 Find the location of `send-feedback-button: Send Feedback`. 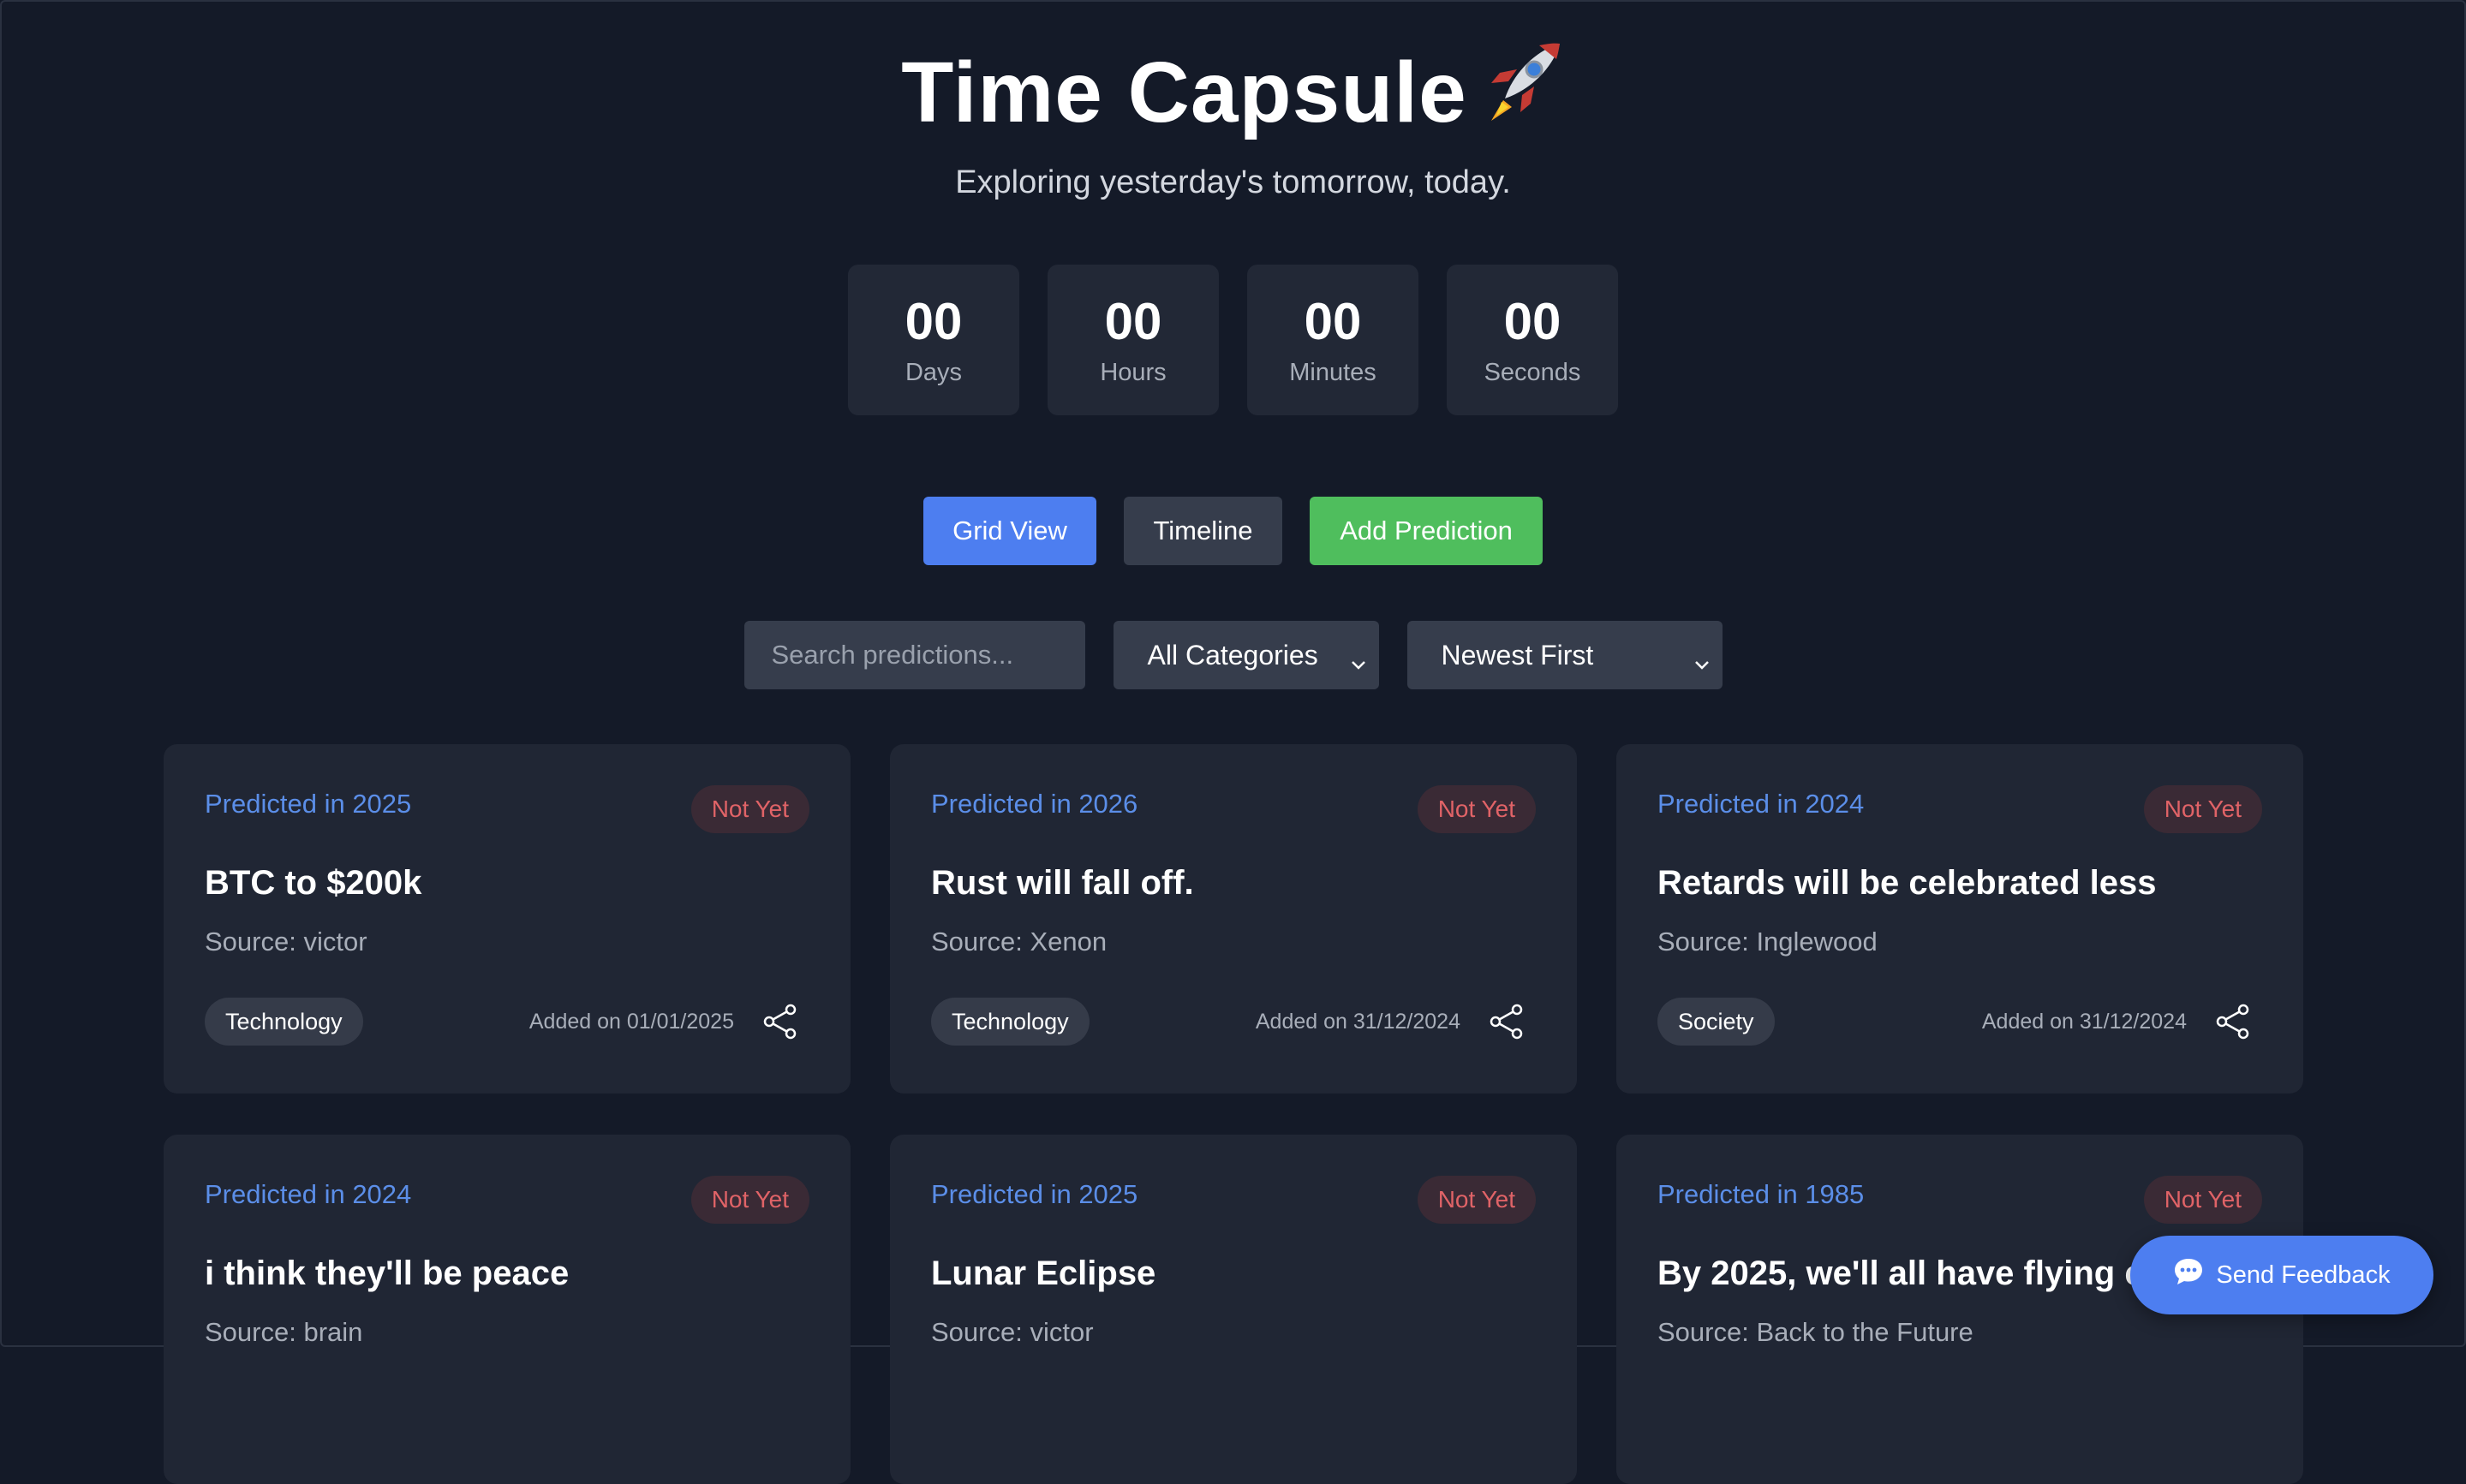

send-feedback-button: Send Feedback is located at coordinates (2282, 1275).